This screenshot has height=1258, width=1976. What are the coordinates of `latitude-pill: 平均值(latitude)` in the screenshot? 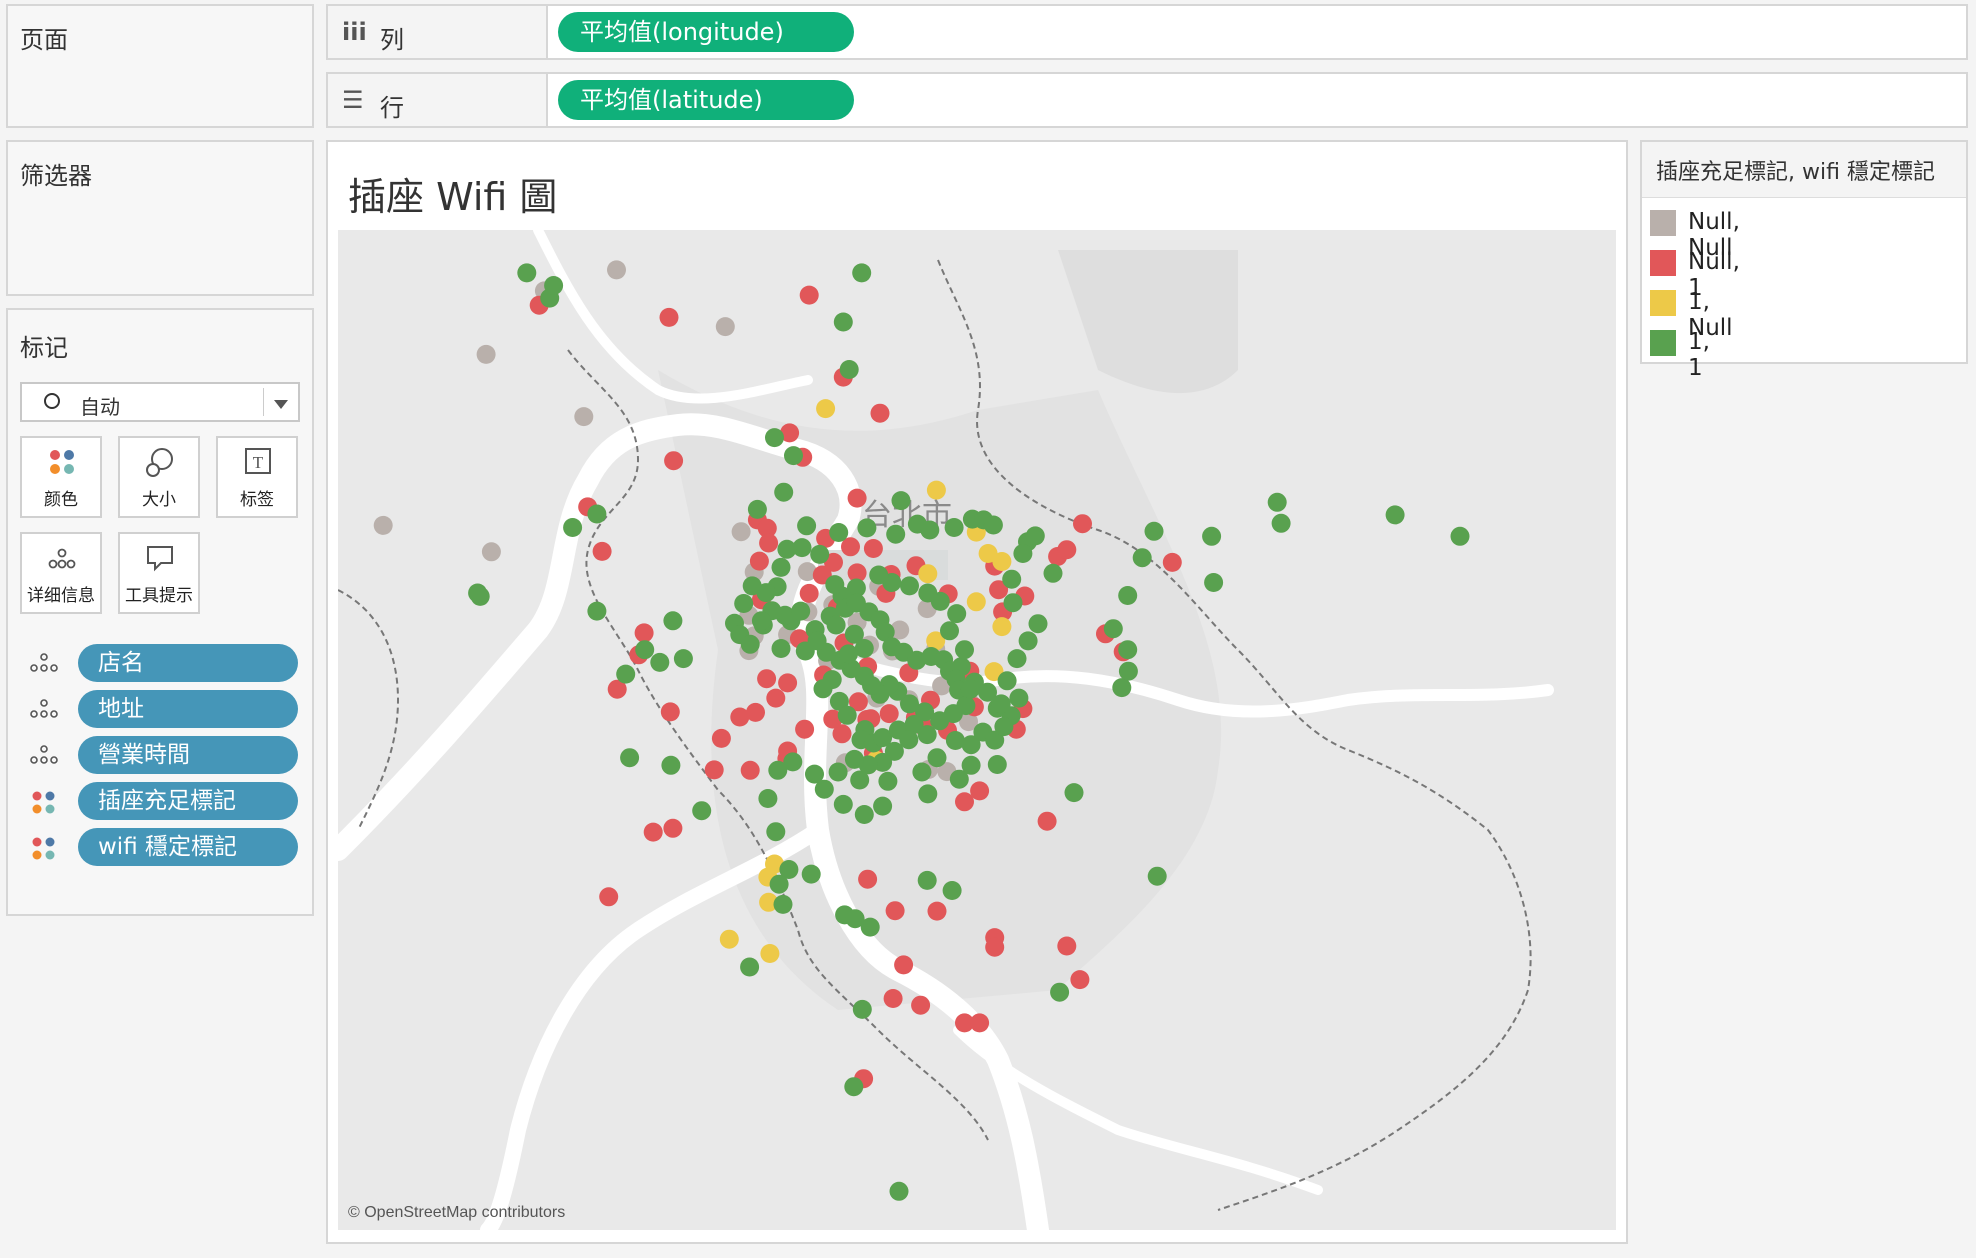 It's located at (706, 100).